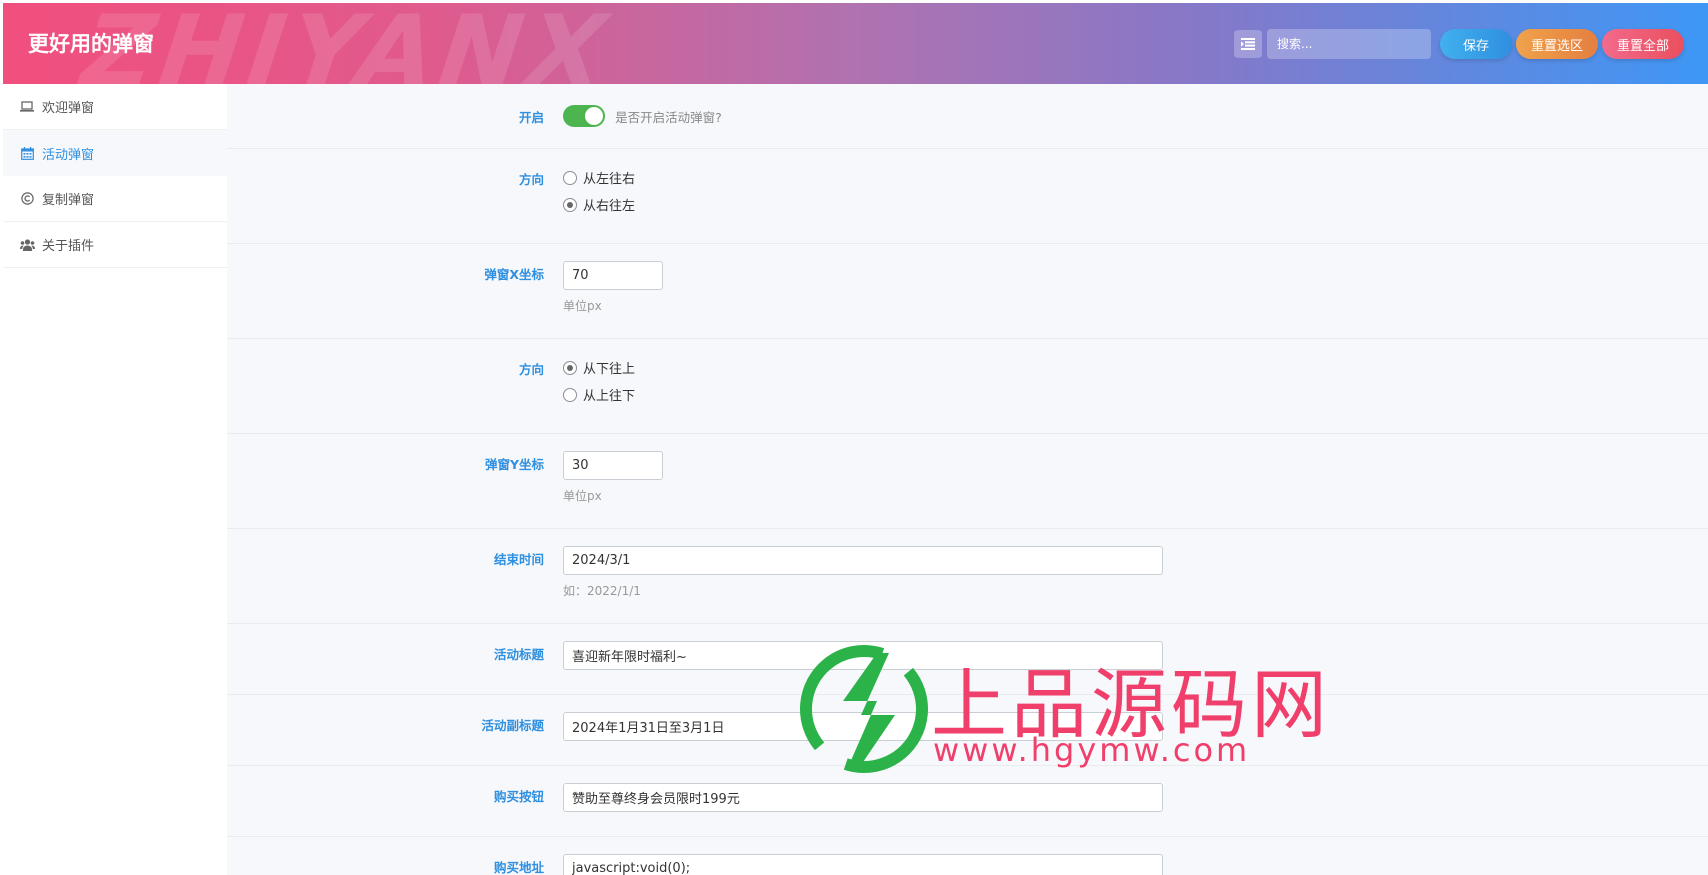 This screenshot has height=875, width=1708. Describe the element at coordinates (609, 369) in the screenshot. I see `radio-label: 从下往上` at that location.